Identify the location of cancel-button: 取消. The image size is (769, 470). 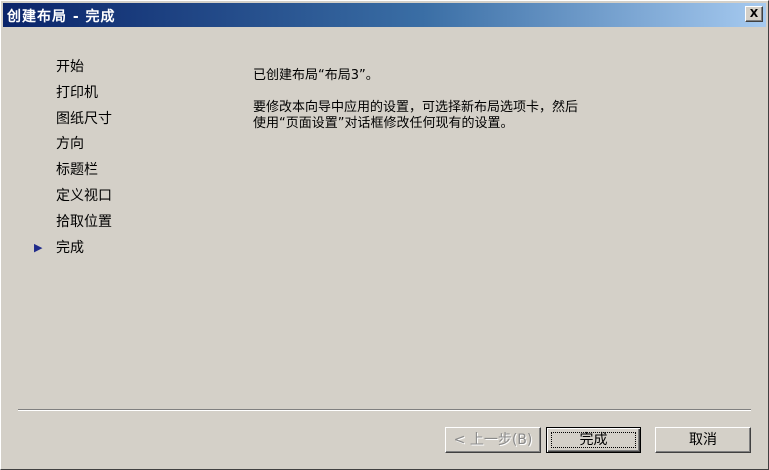
(703, 440).